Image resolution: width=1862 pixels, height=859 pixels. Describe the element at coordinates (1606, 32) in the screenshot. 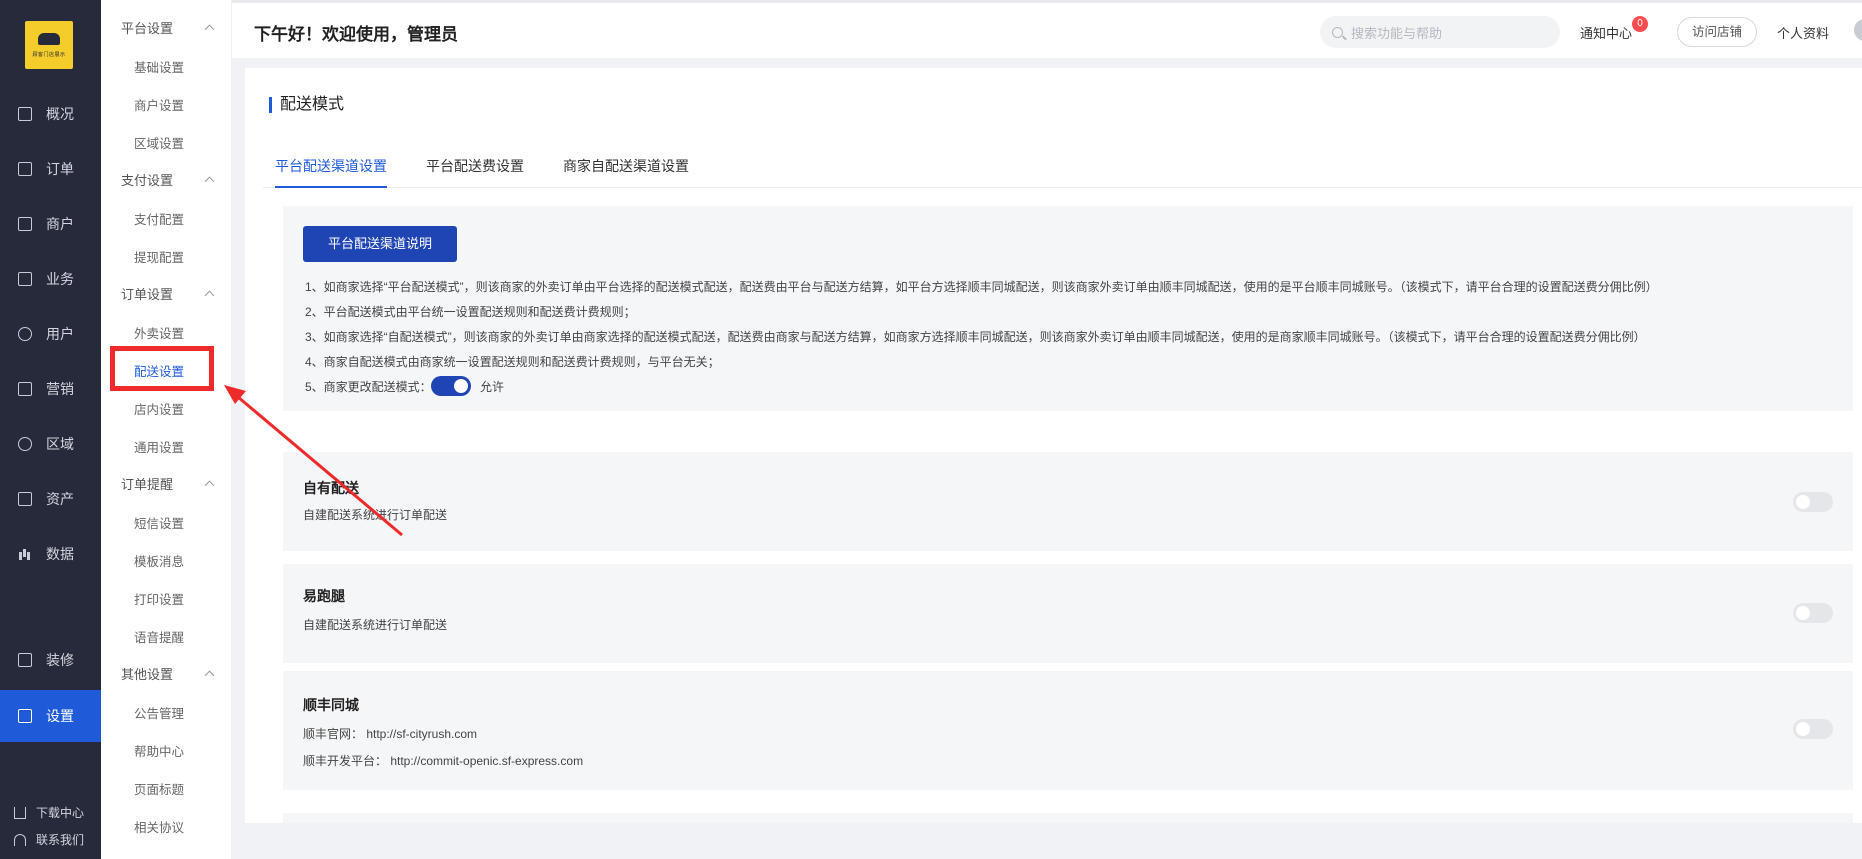

I see `notification-center-link: 通知中心` at that location.